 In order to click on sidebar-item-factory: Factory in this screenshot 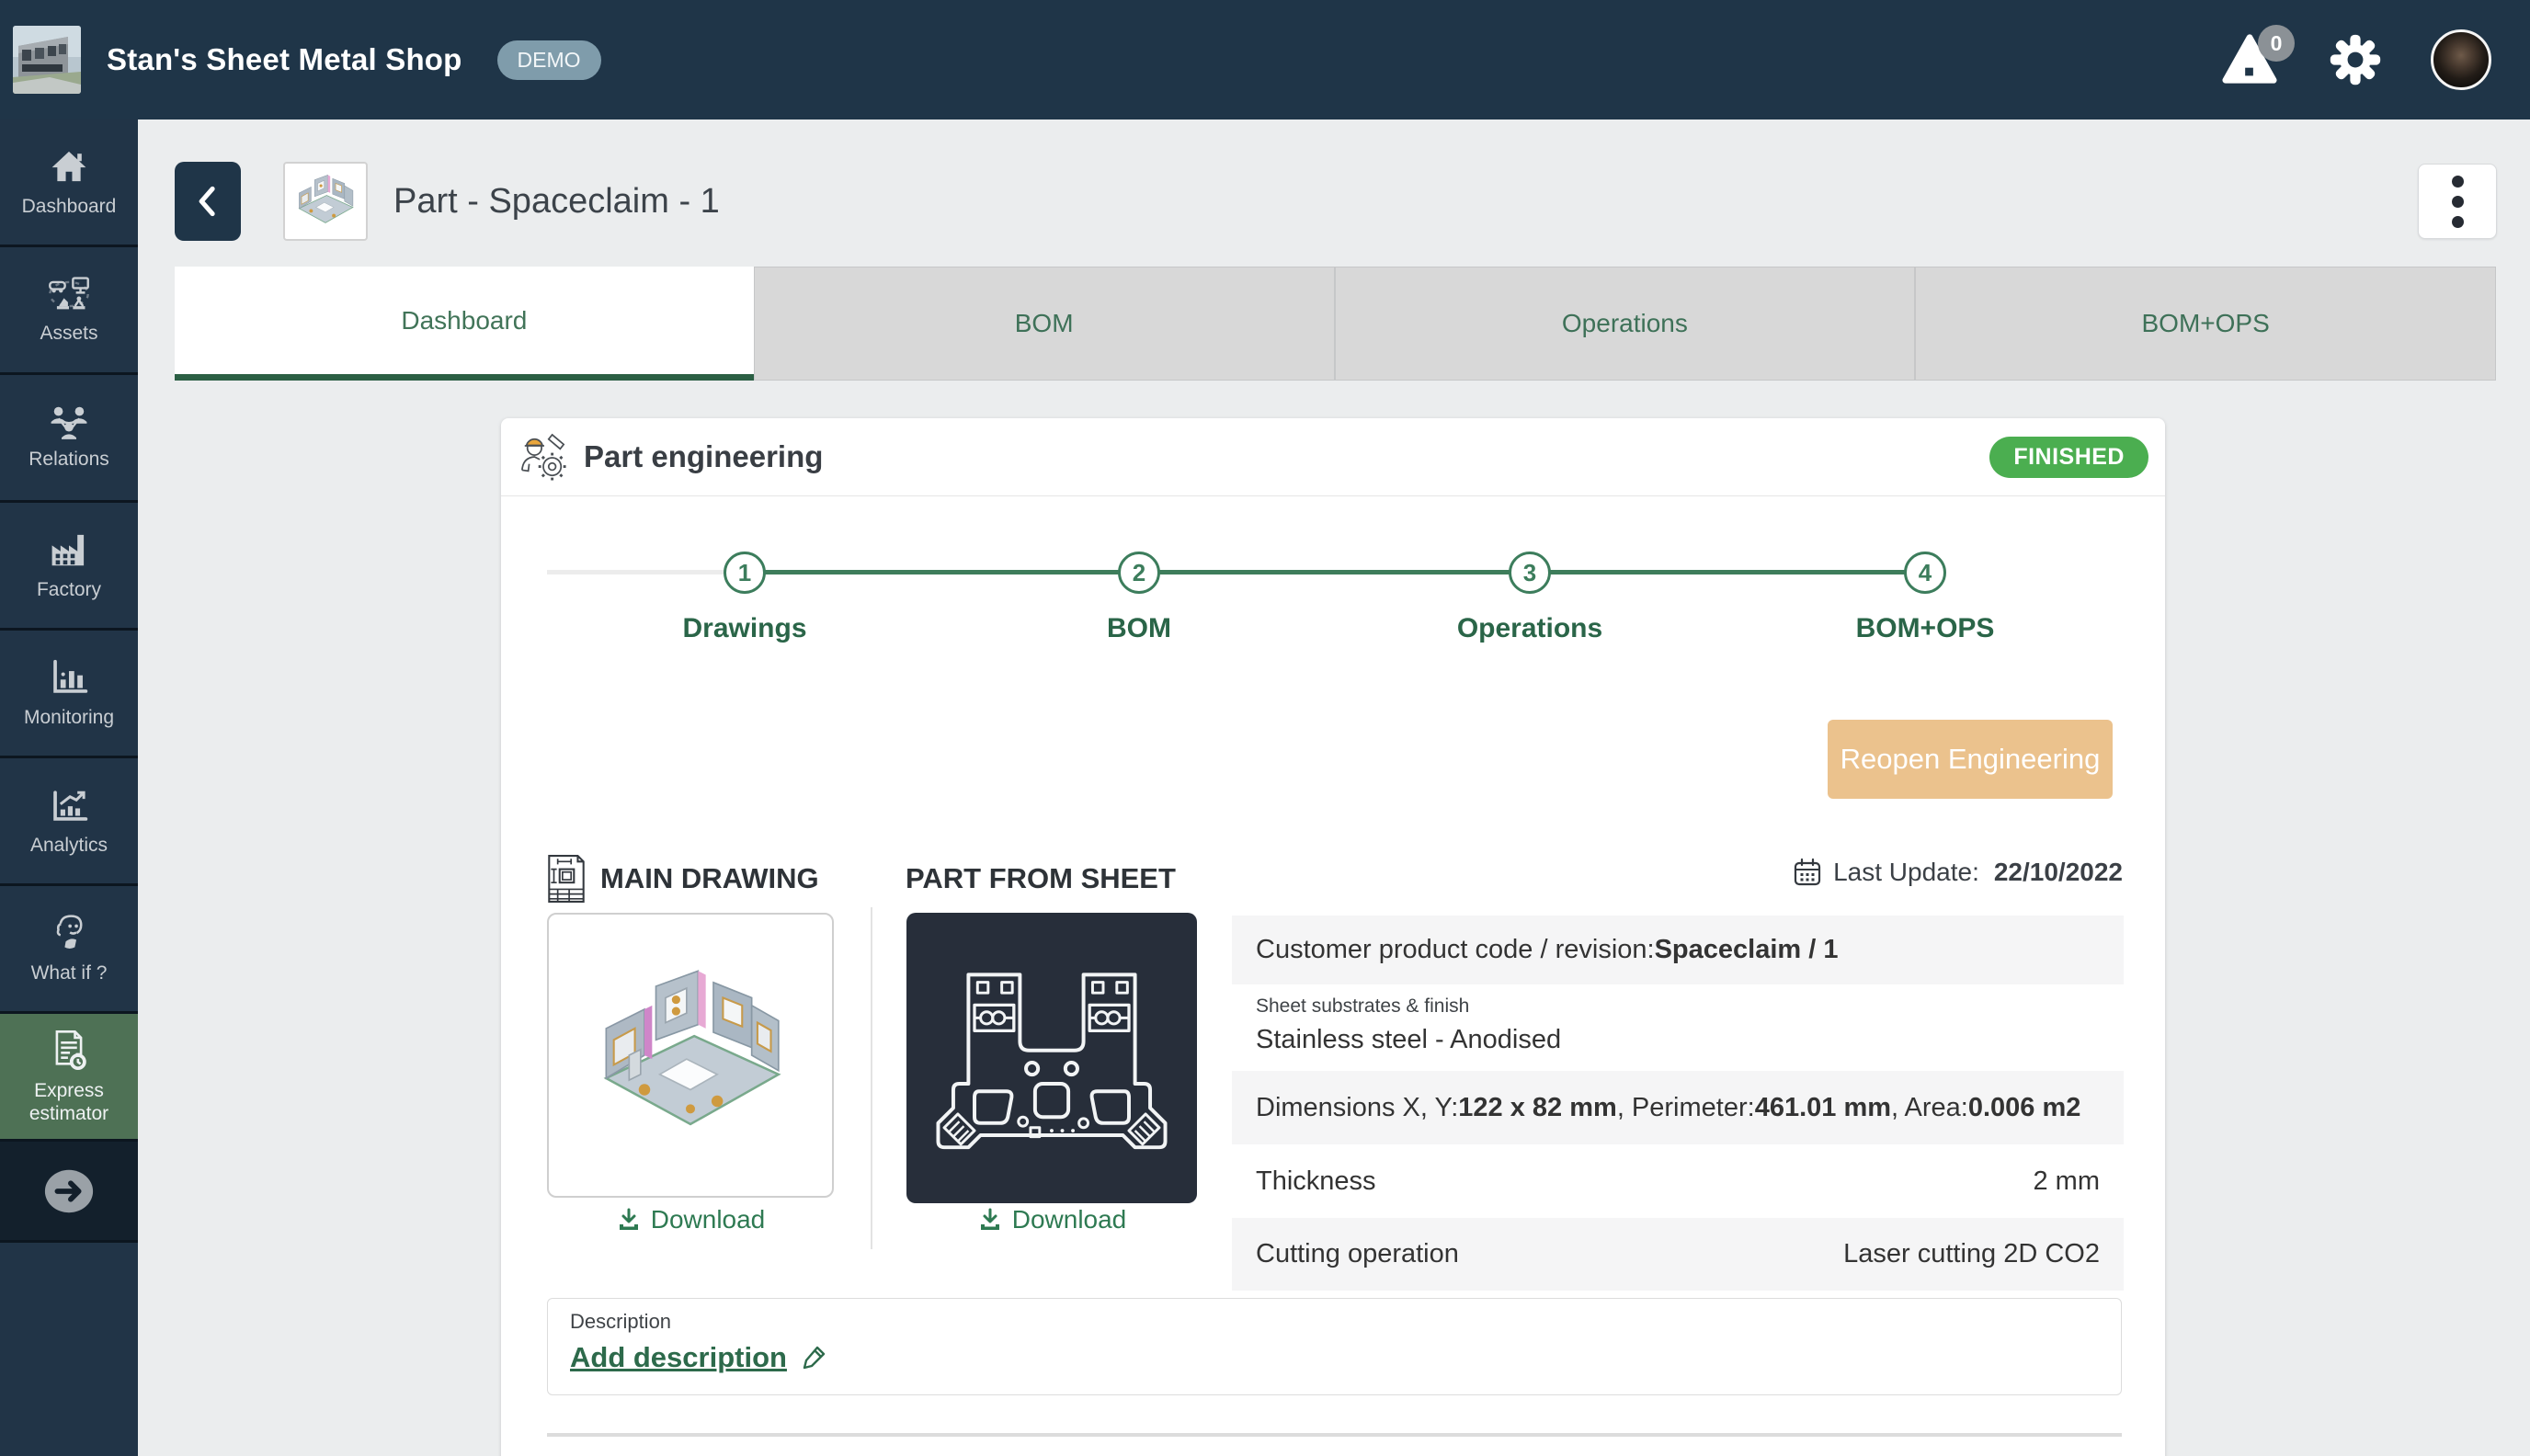, I will do `click(69, 567)`.